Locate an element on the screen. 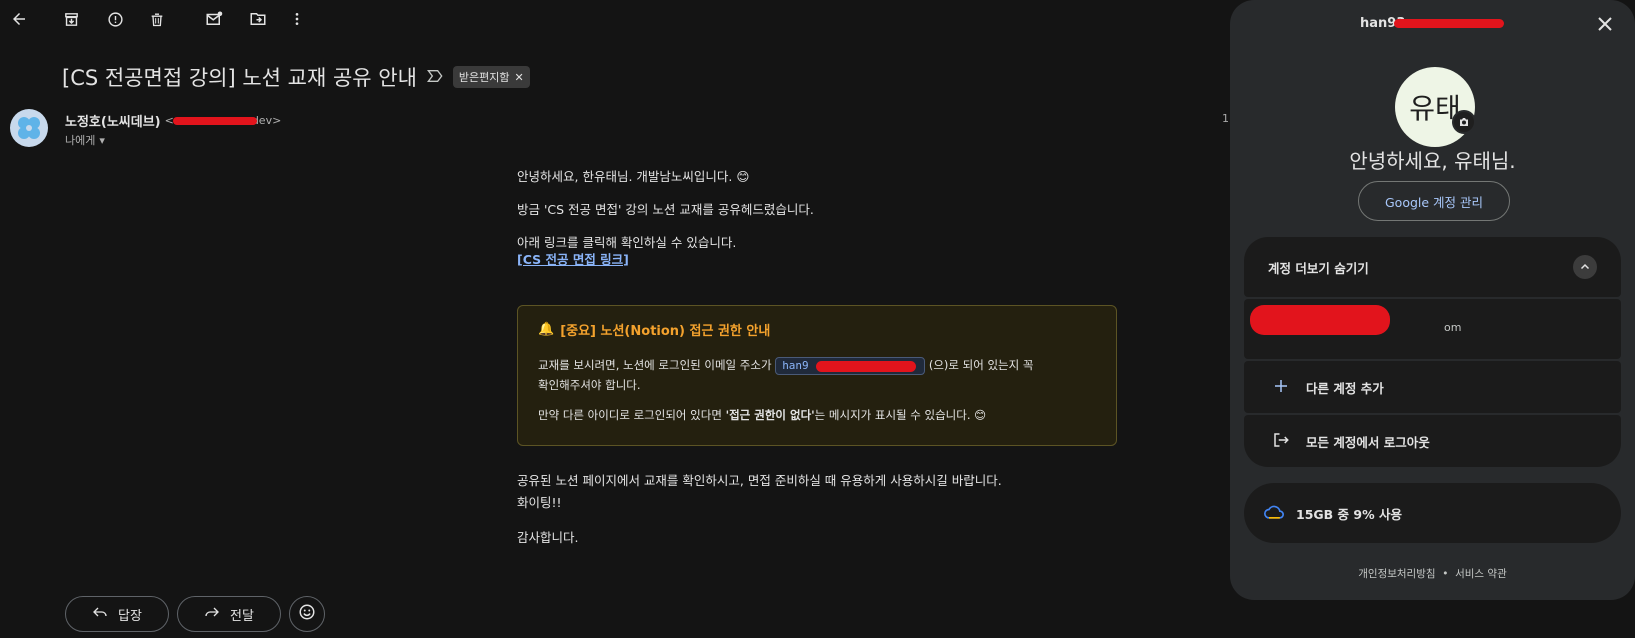 Image resolution: width=1635 pixels, height=638 pixels. notice-title: 🔔 [중요] 노션(Notion) 접근 권한 안내 is located at coordinates (817, 329).